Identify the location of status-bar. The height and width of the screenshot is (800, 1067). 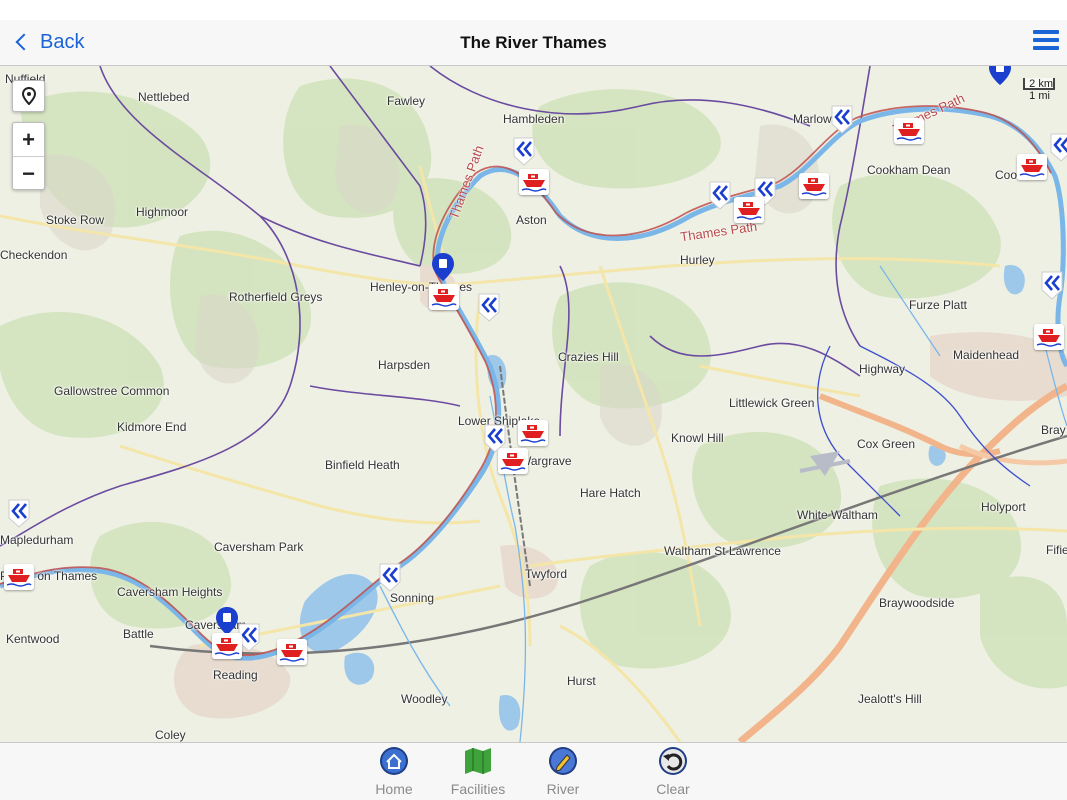
(533, 10).